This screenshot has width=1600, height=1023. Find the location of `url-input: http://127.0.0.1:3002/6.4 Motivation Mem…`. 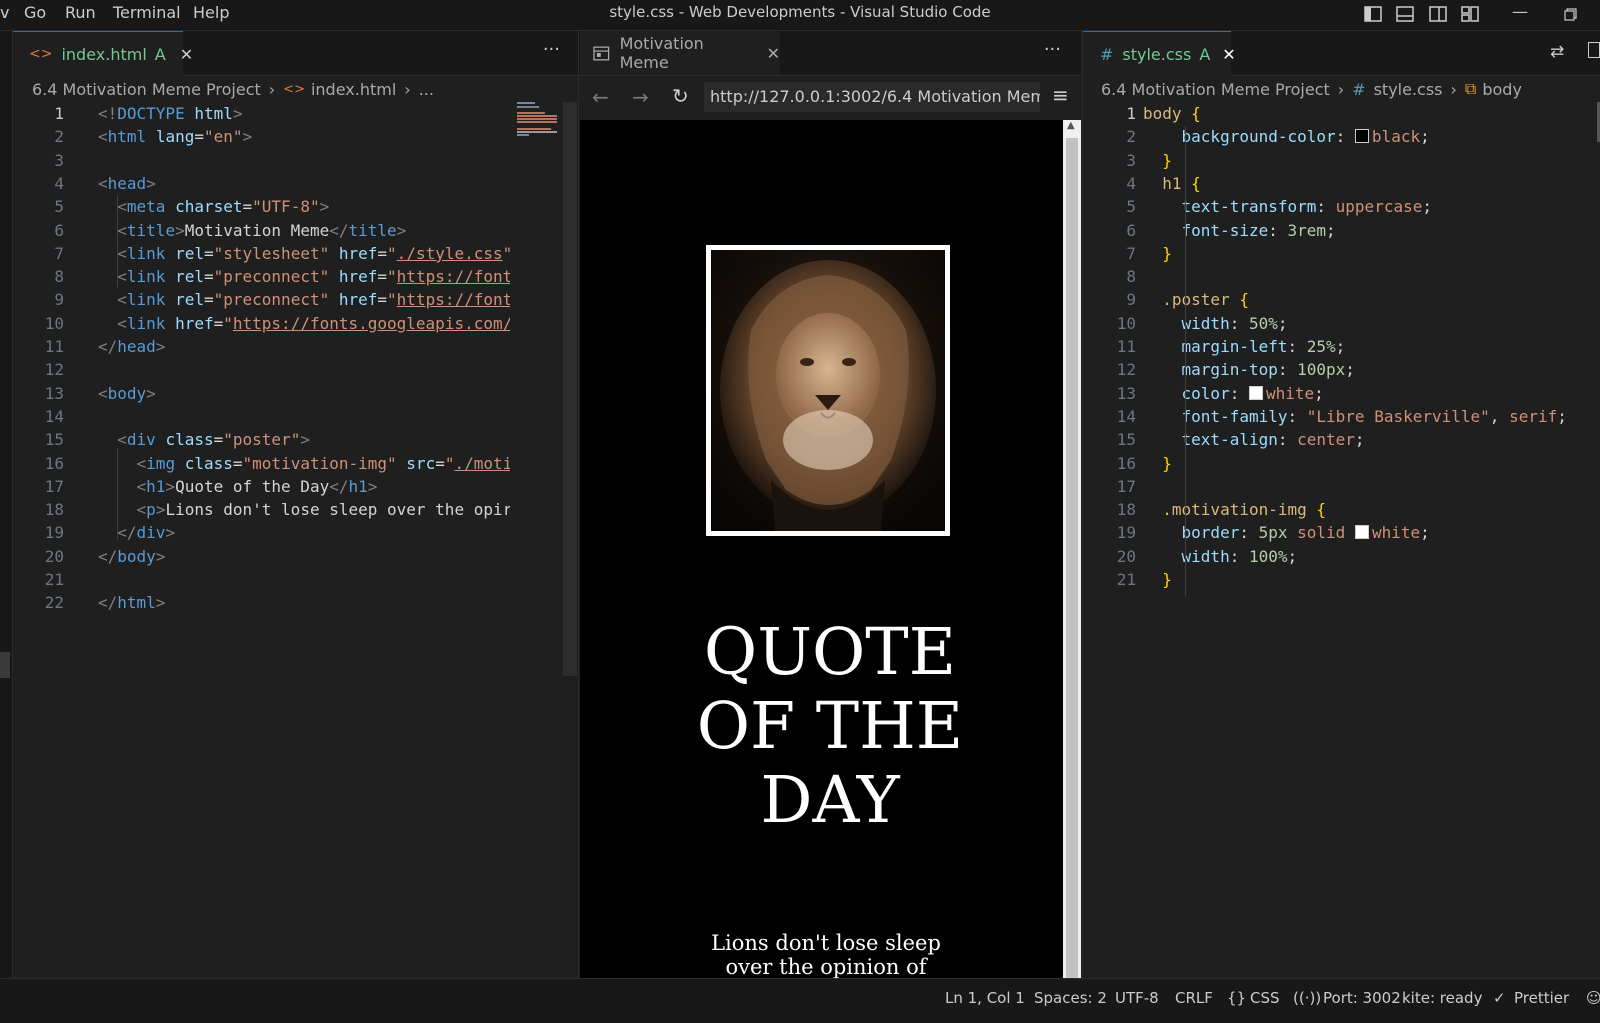

url-input: http://127.0.0.1:3002/6.4 Motivation Mem… is located at coordinates (872, 97).